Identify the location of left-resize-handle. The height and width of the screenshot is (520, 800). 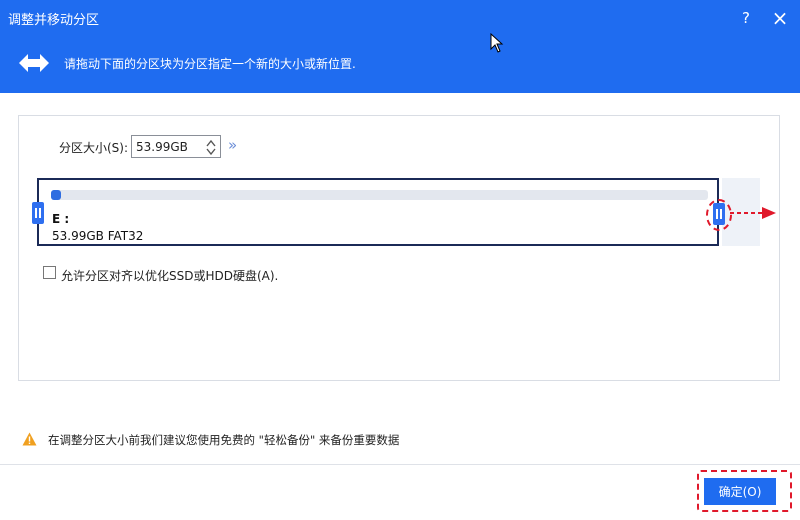
(38, 213).